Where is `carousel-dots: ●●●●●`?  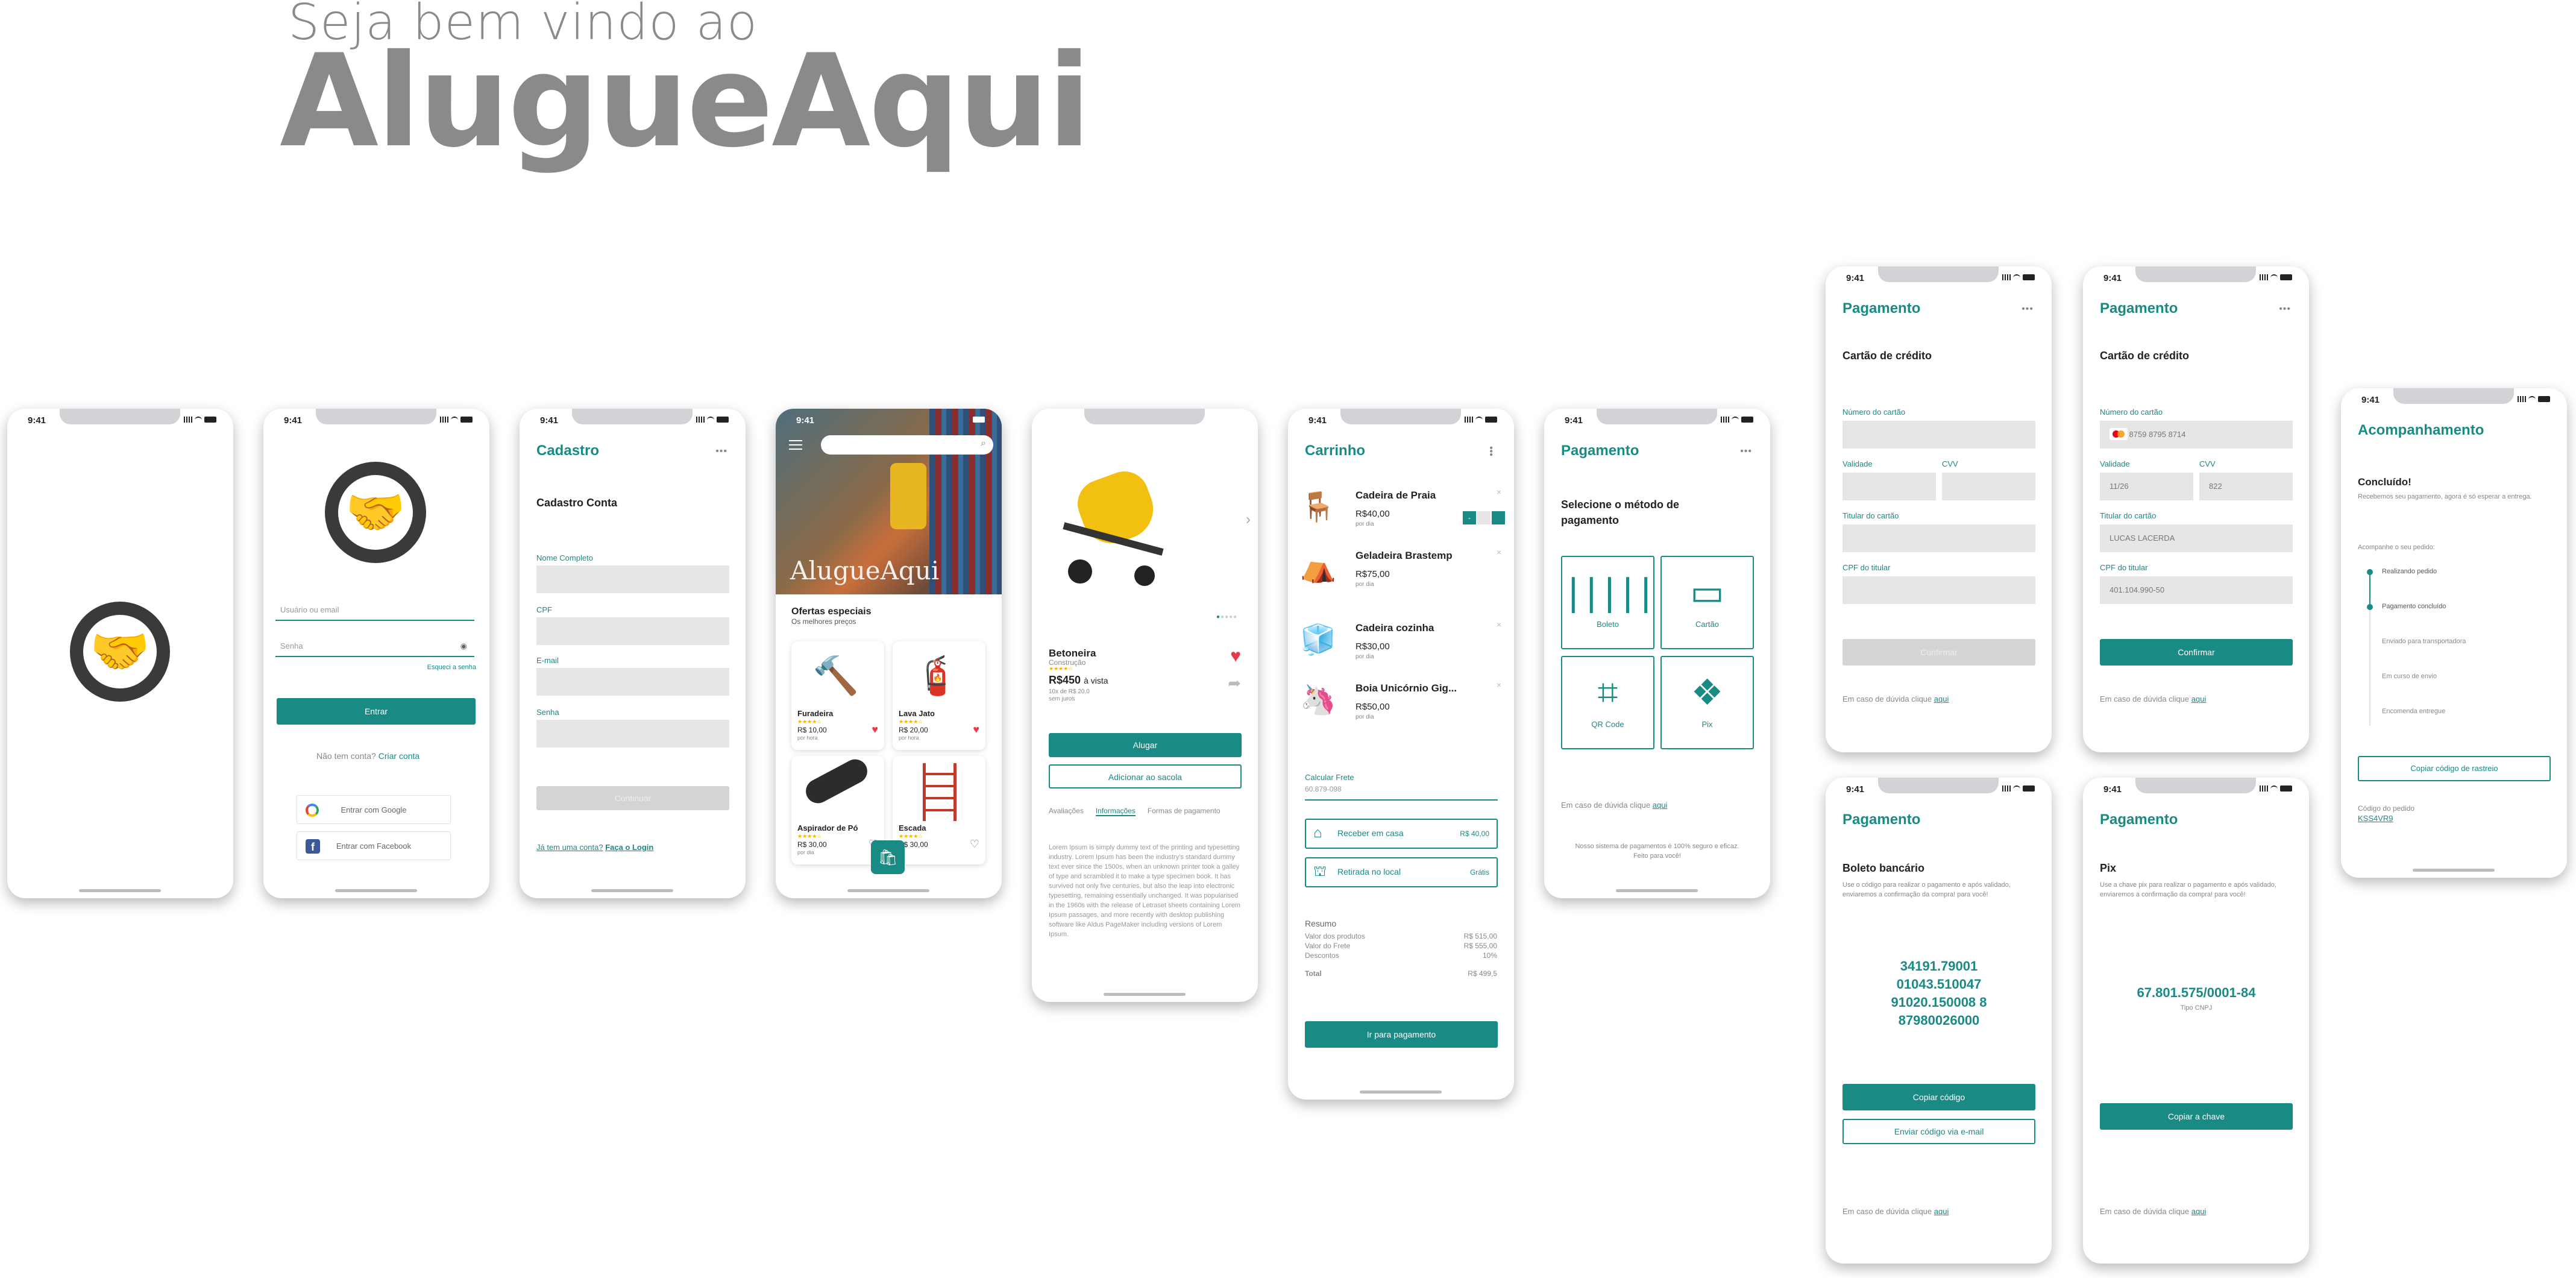 carousel-dots: ●●●●● is located at coordinates (1226, 617).